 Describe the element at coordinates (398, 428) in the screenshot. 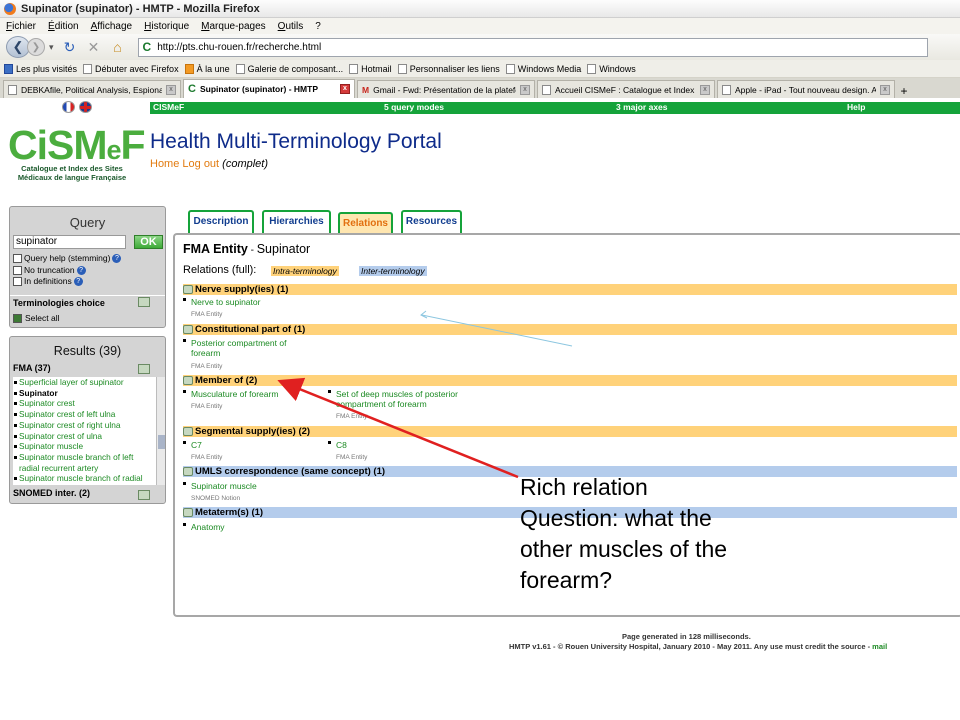

I see `annotation-arrow` at that location.